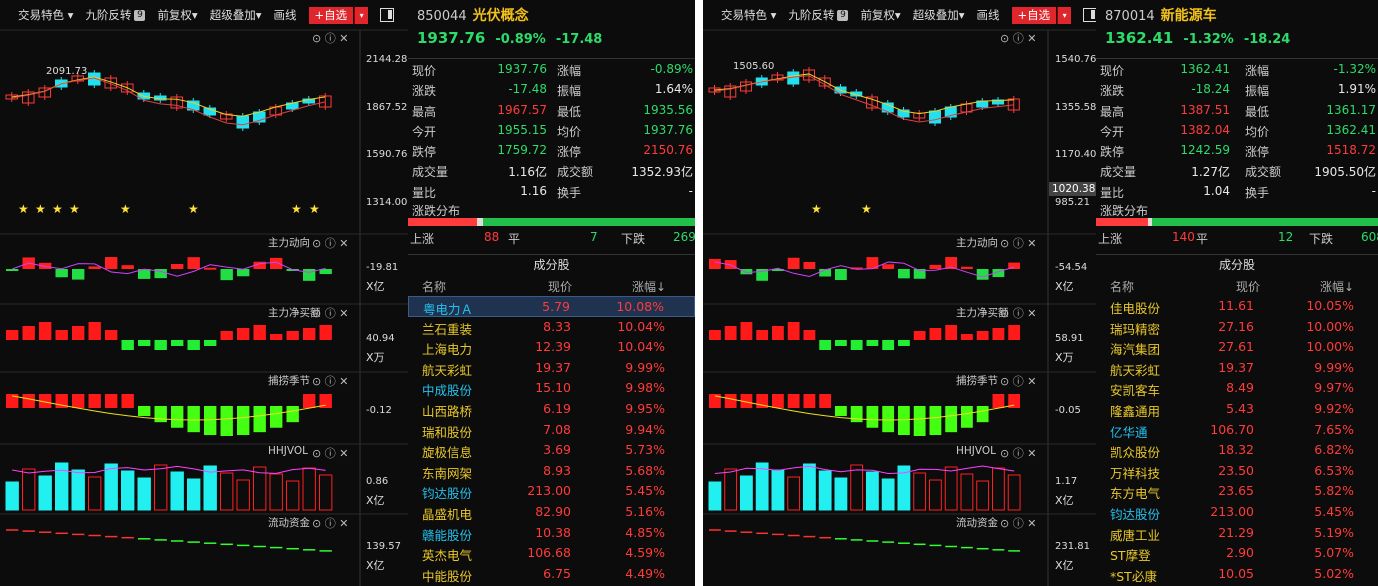 The width and height of the screenshot is (1378, 586). Describe the element at coordinates (671, 69) in the screenshot. I see `stat-value: -0.89%` at that location.